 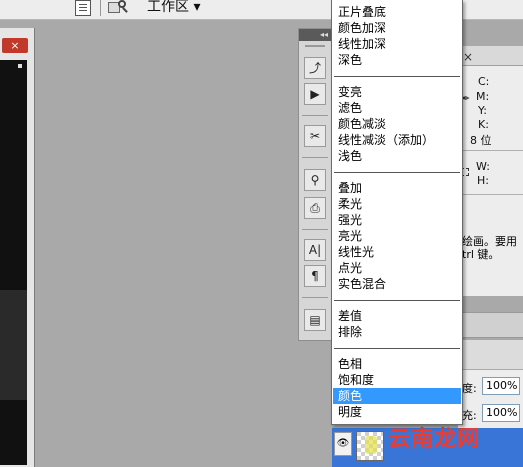 I want to click on panel-dock: ◂◂ ⤴ ▶ ✂ ⚲ ⎙ A| ¶ ▤, so click(x=315, y=184).